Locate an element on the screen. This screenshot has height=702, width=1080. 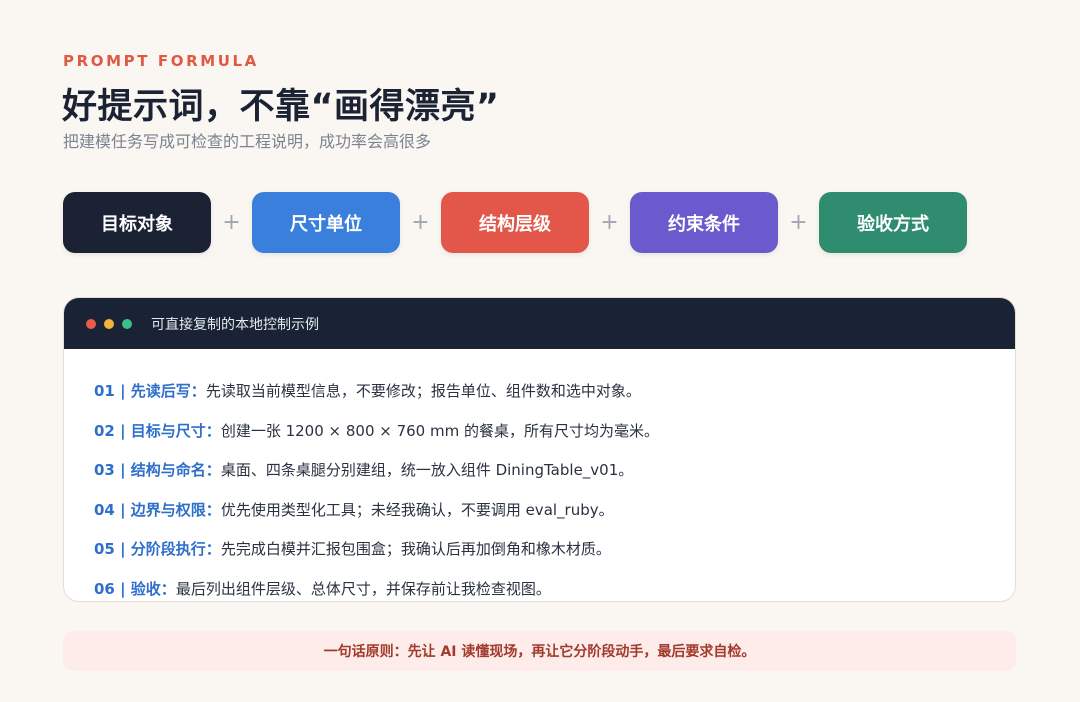
formula-pill-units: 尺寸单位 is located at coordinates (326, 222).